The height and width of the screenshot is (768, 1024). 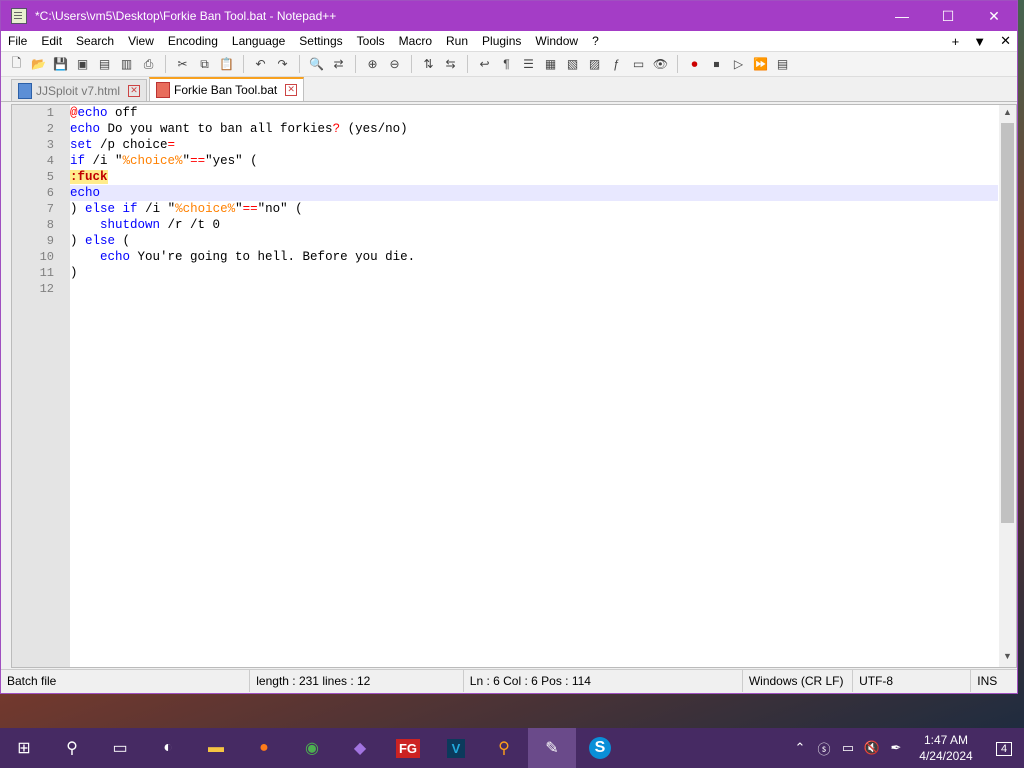 I want to click on menu-language: Language, so click(x=258, y=41).